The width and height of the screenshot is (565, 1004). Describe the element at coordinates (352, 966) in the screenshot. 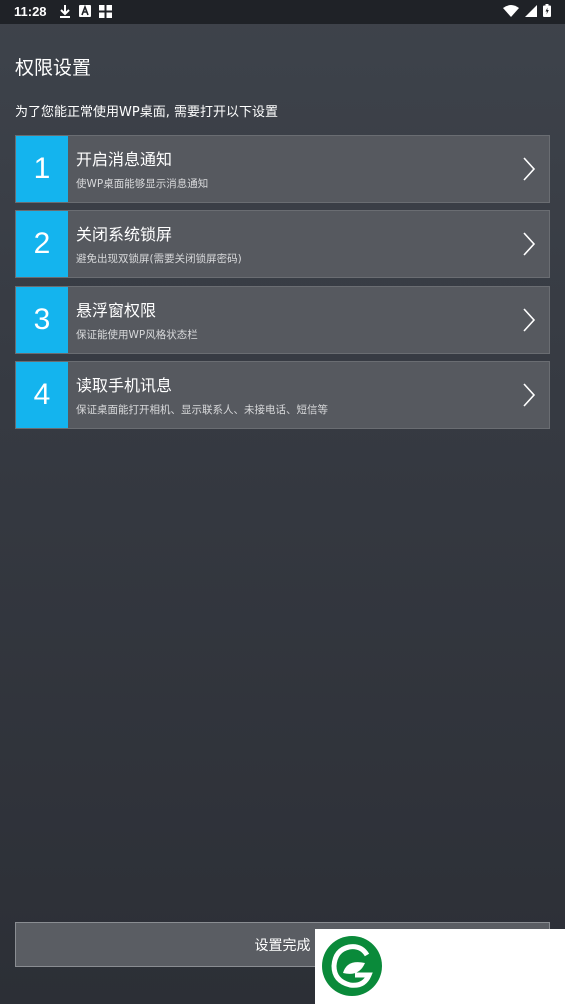

I see `leaf-logo-icon` at that location.